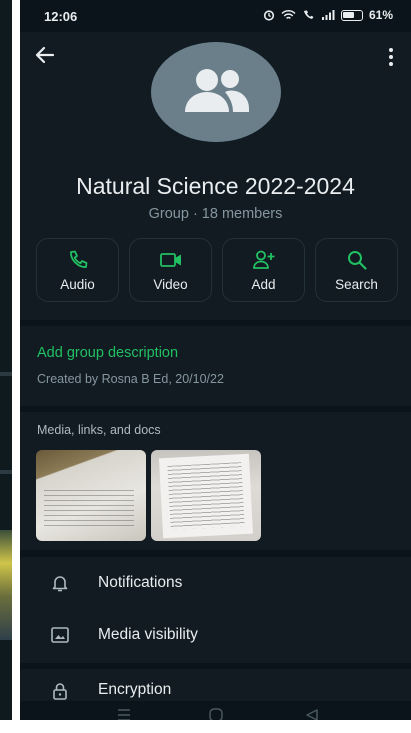  I want to click on status-icons: 61%, so click(328, 15).